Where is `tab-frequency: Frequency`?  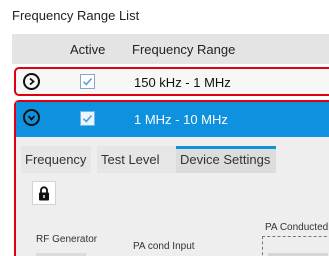 tab-frequency: Frequency is located at coordinates (56, 159).